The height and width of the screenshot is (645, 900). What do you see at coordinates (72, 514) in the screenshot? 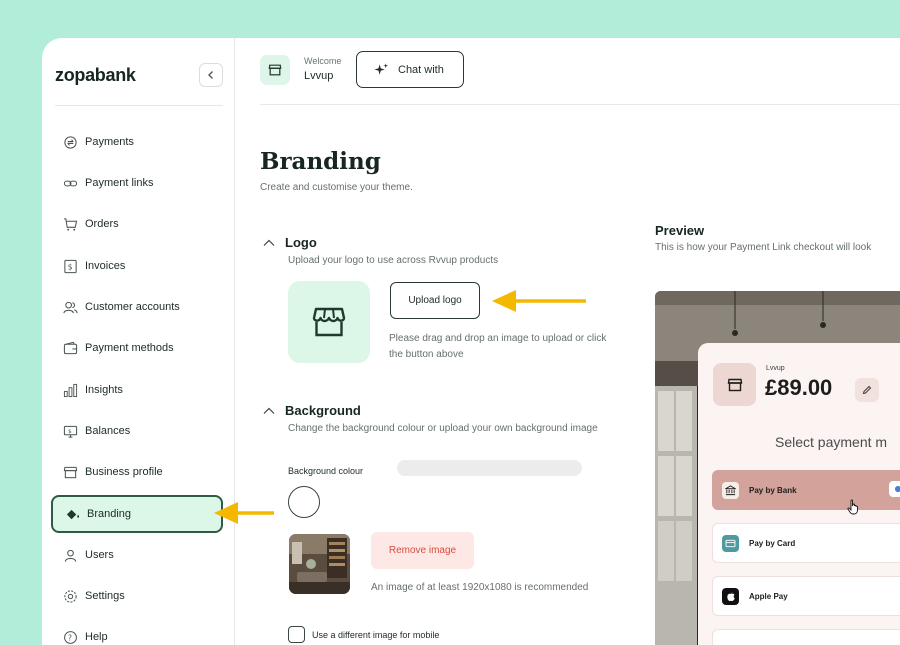
I see `paint-bucket-icon` at bounding box center [72, 514].